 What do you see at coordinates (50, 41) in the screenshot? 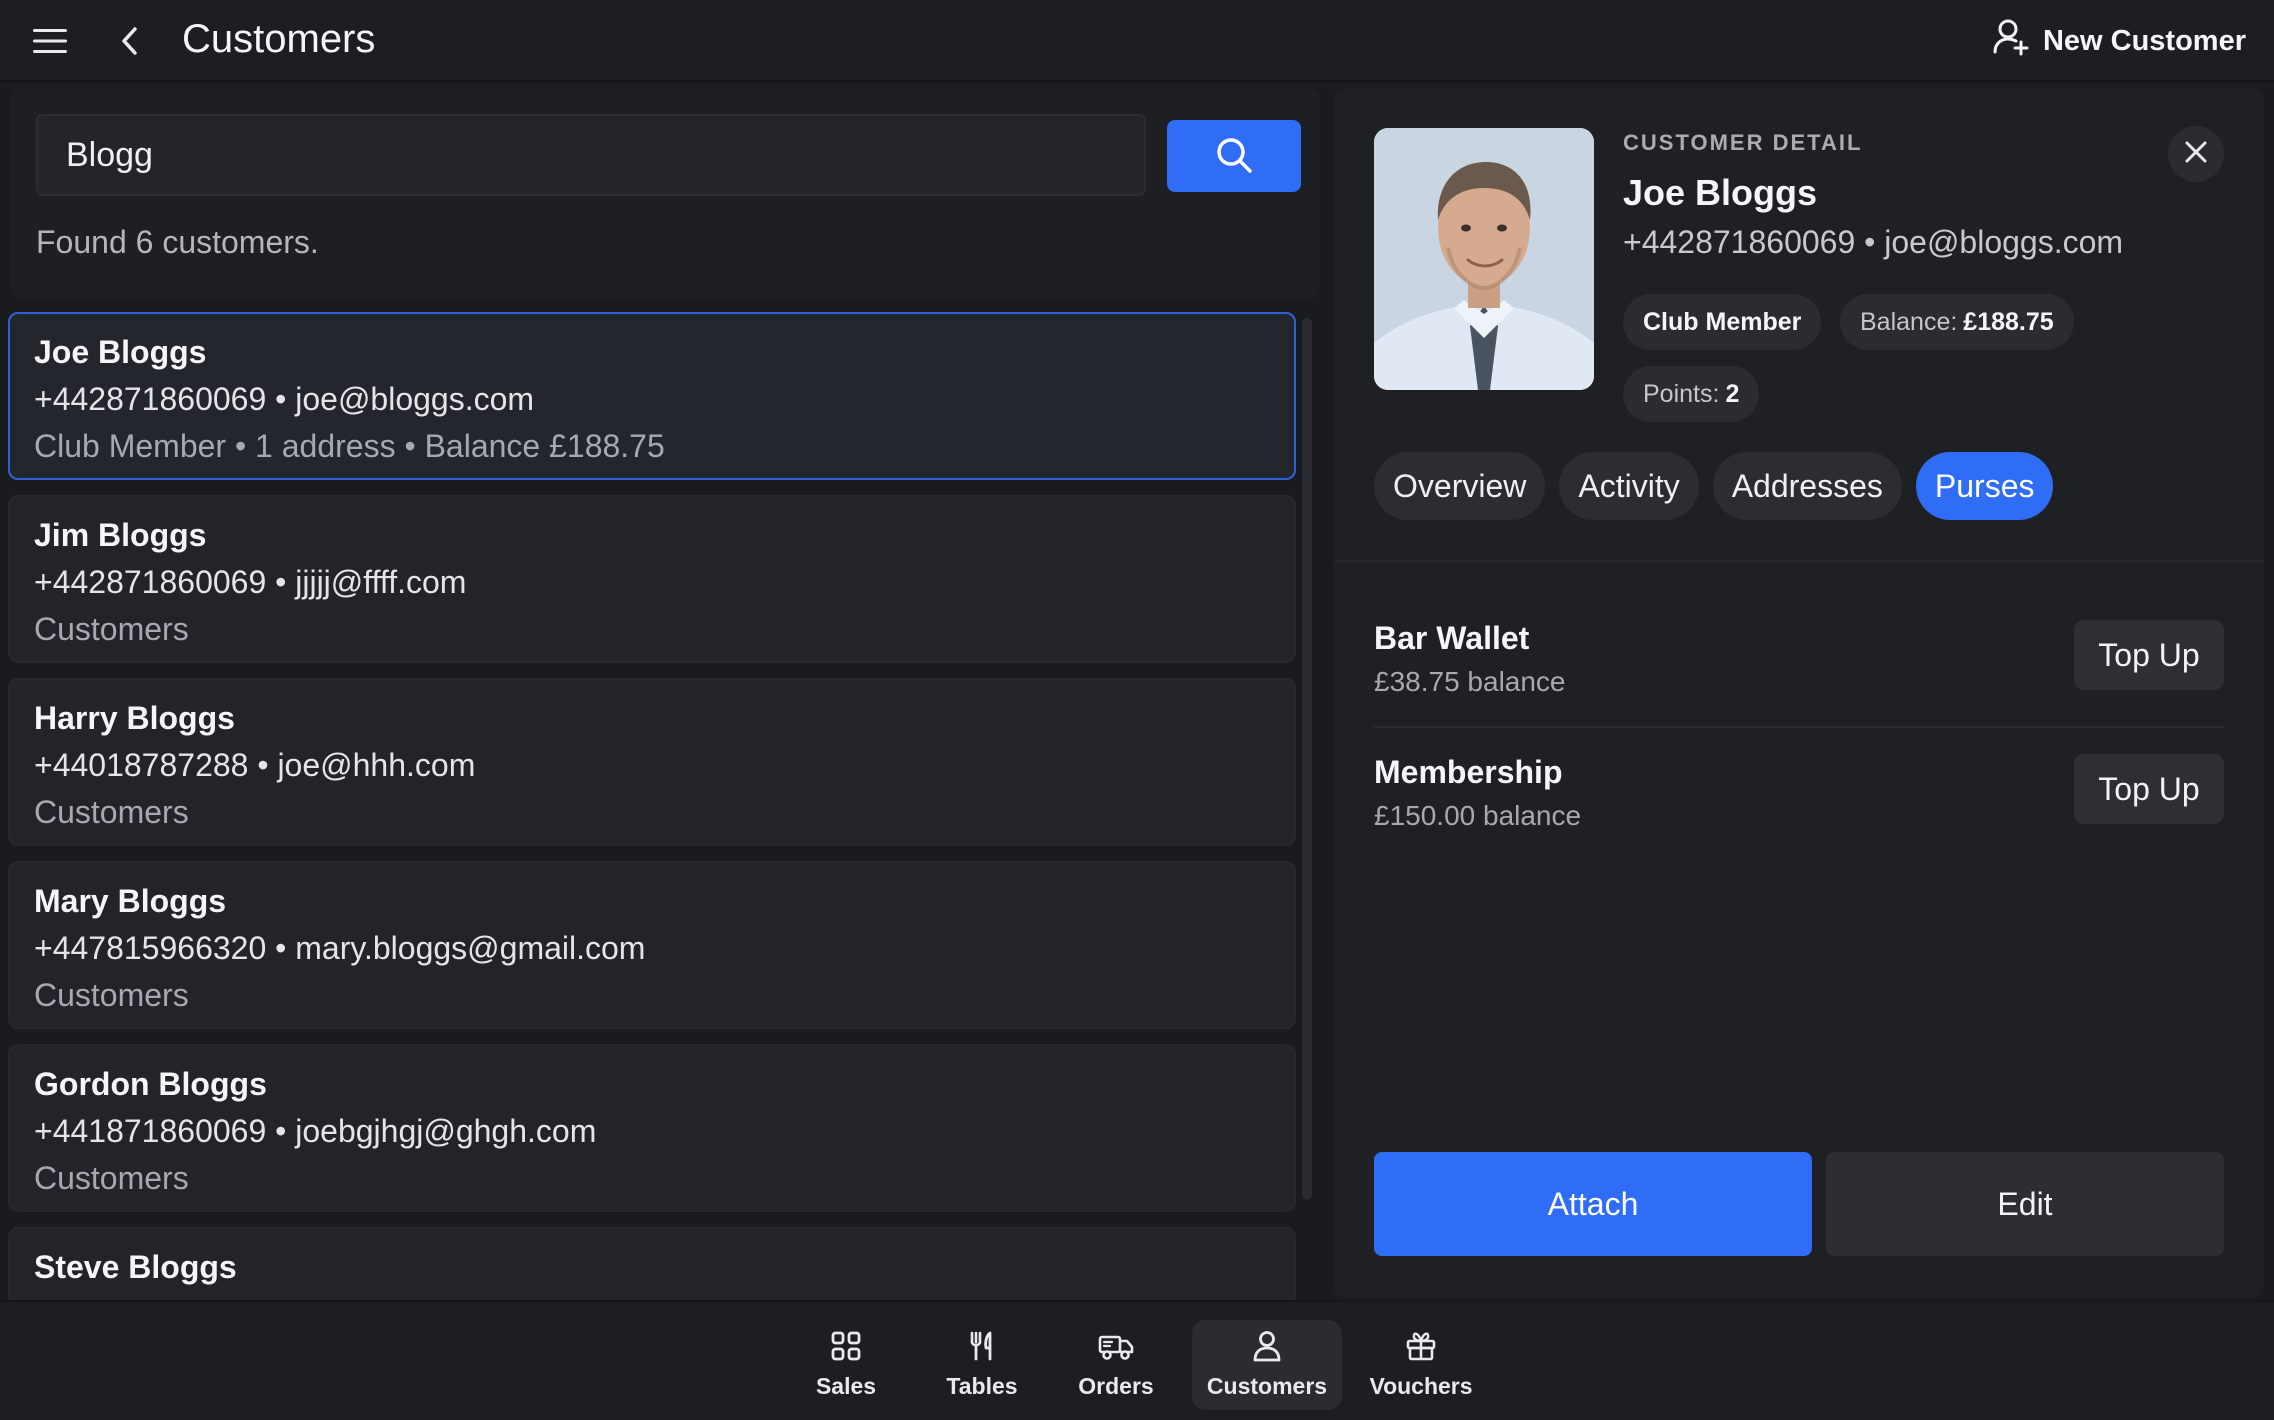
I see `hamburger-menu-icon` at bounding box center [50, 41].